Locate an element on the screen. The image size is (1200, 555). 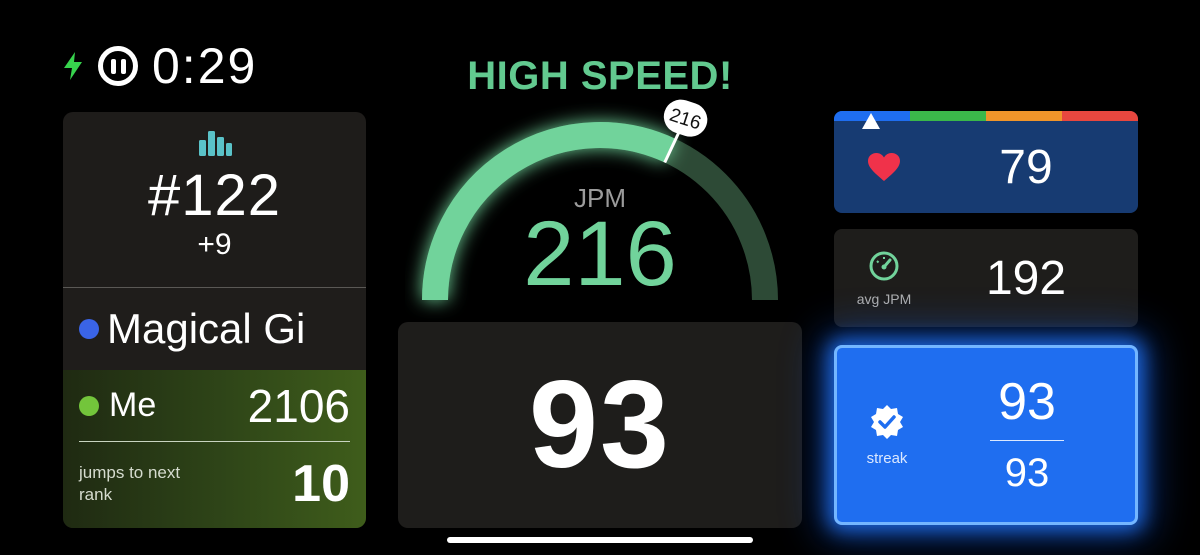
verified-badge-icon is located at coordinates (887, 424).